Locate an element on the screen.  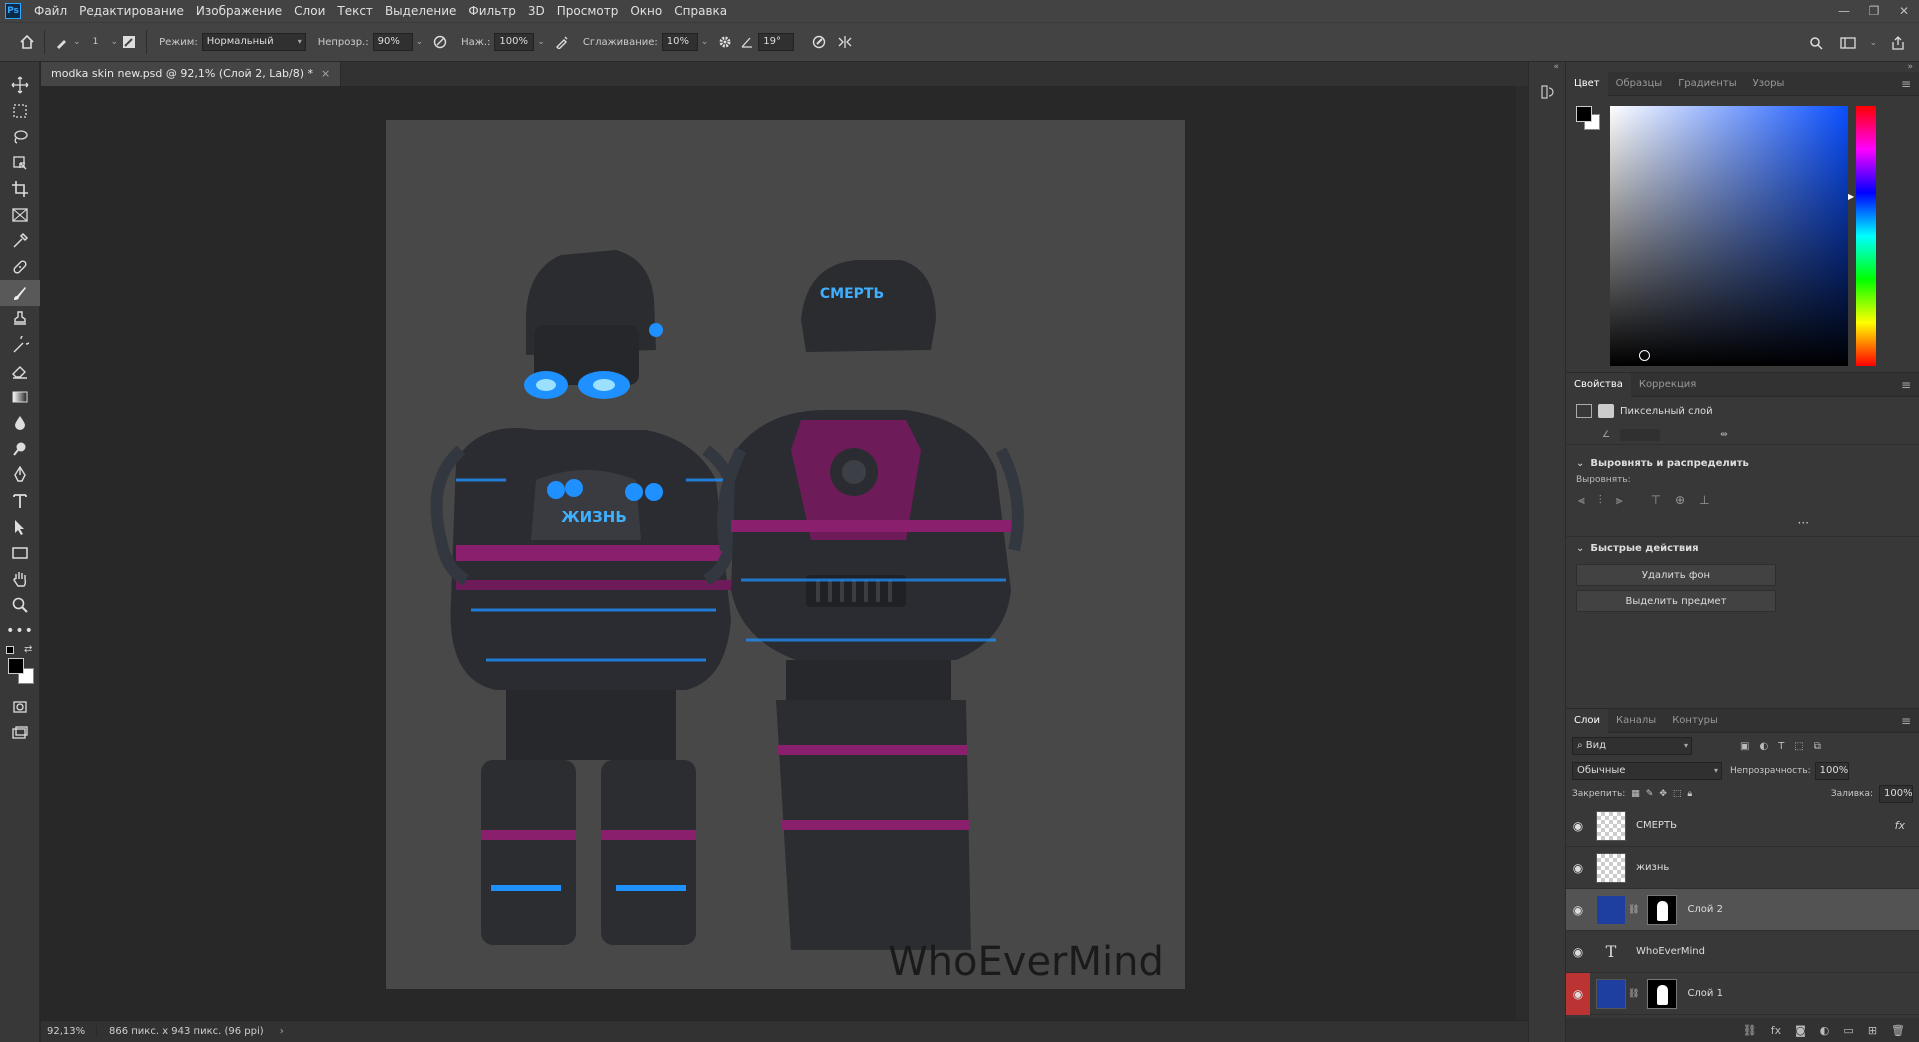
gear-icon is located at coordinates (725, 42).